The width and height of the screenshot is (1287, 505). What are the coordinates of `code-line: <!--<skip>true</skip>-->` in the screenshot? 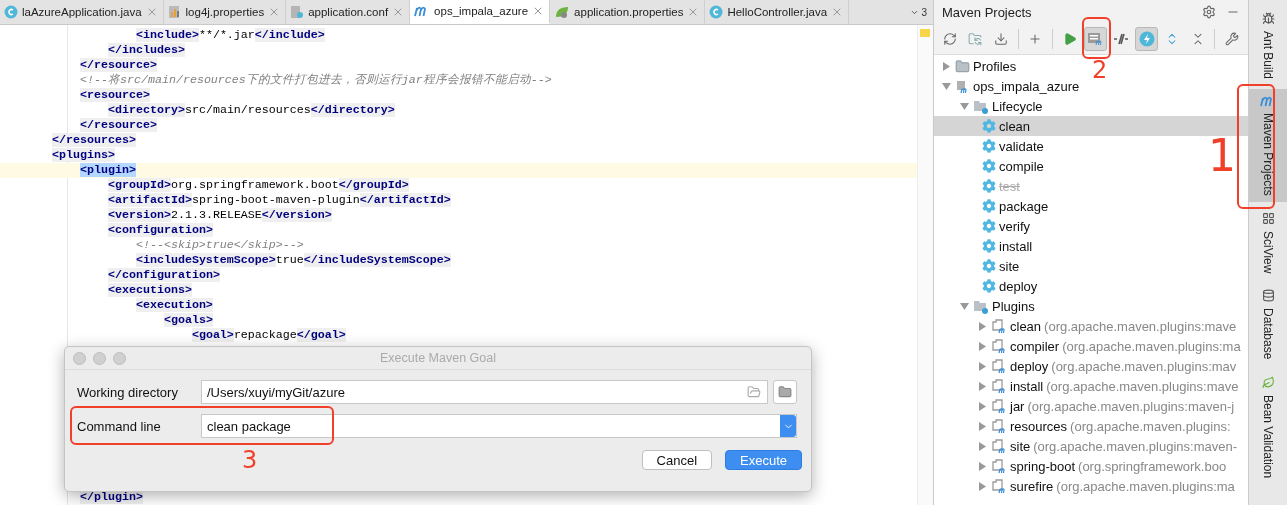 It's located at (219, 245).